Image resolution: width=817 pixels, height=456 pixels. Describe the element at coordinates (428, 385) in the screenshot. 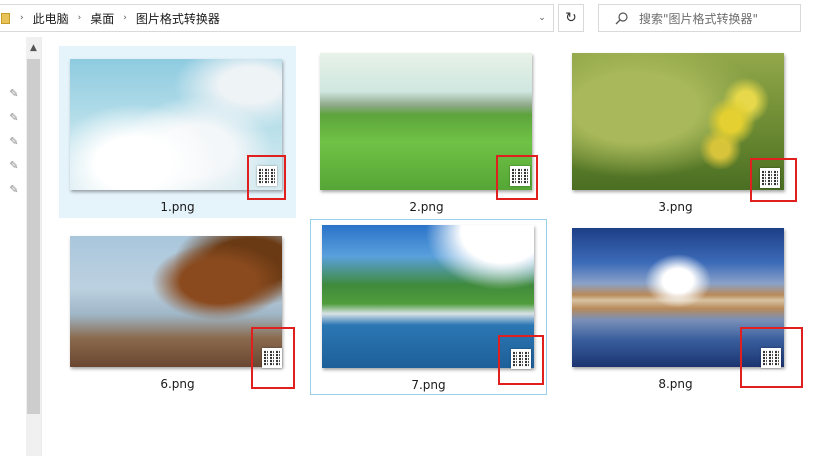

I see `file-name: 7.png` at that location.